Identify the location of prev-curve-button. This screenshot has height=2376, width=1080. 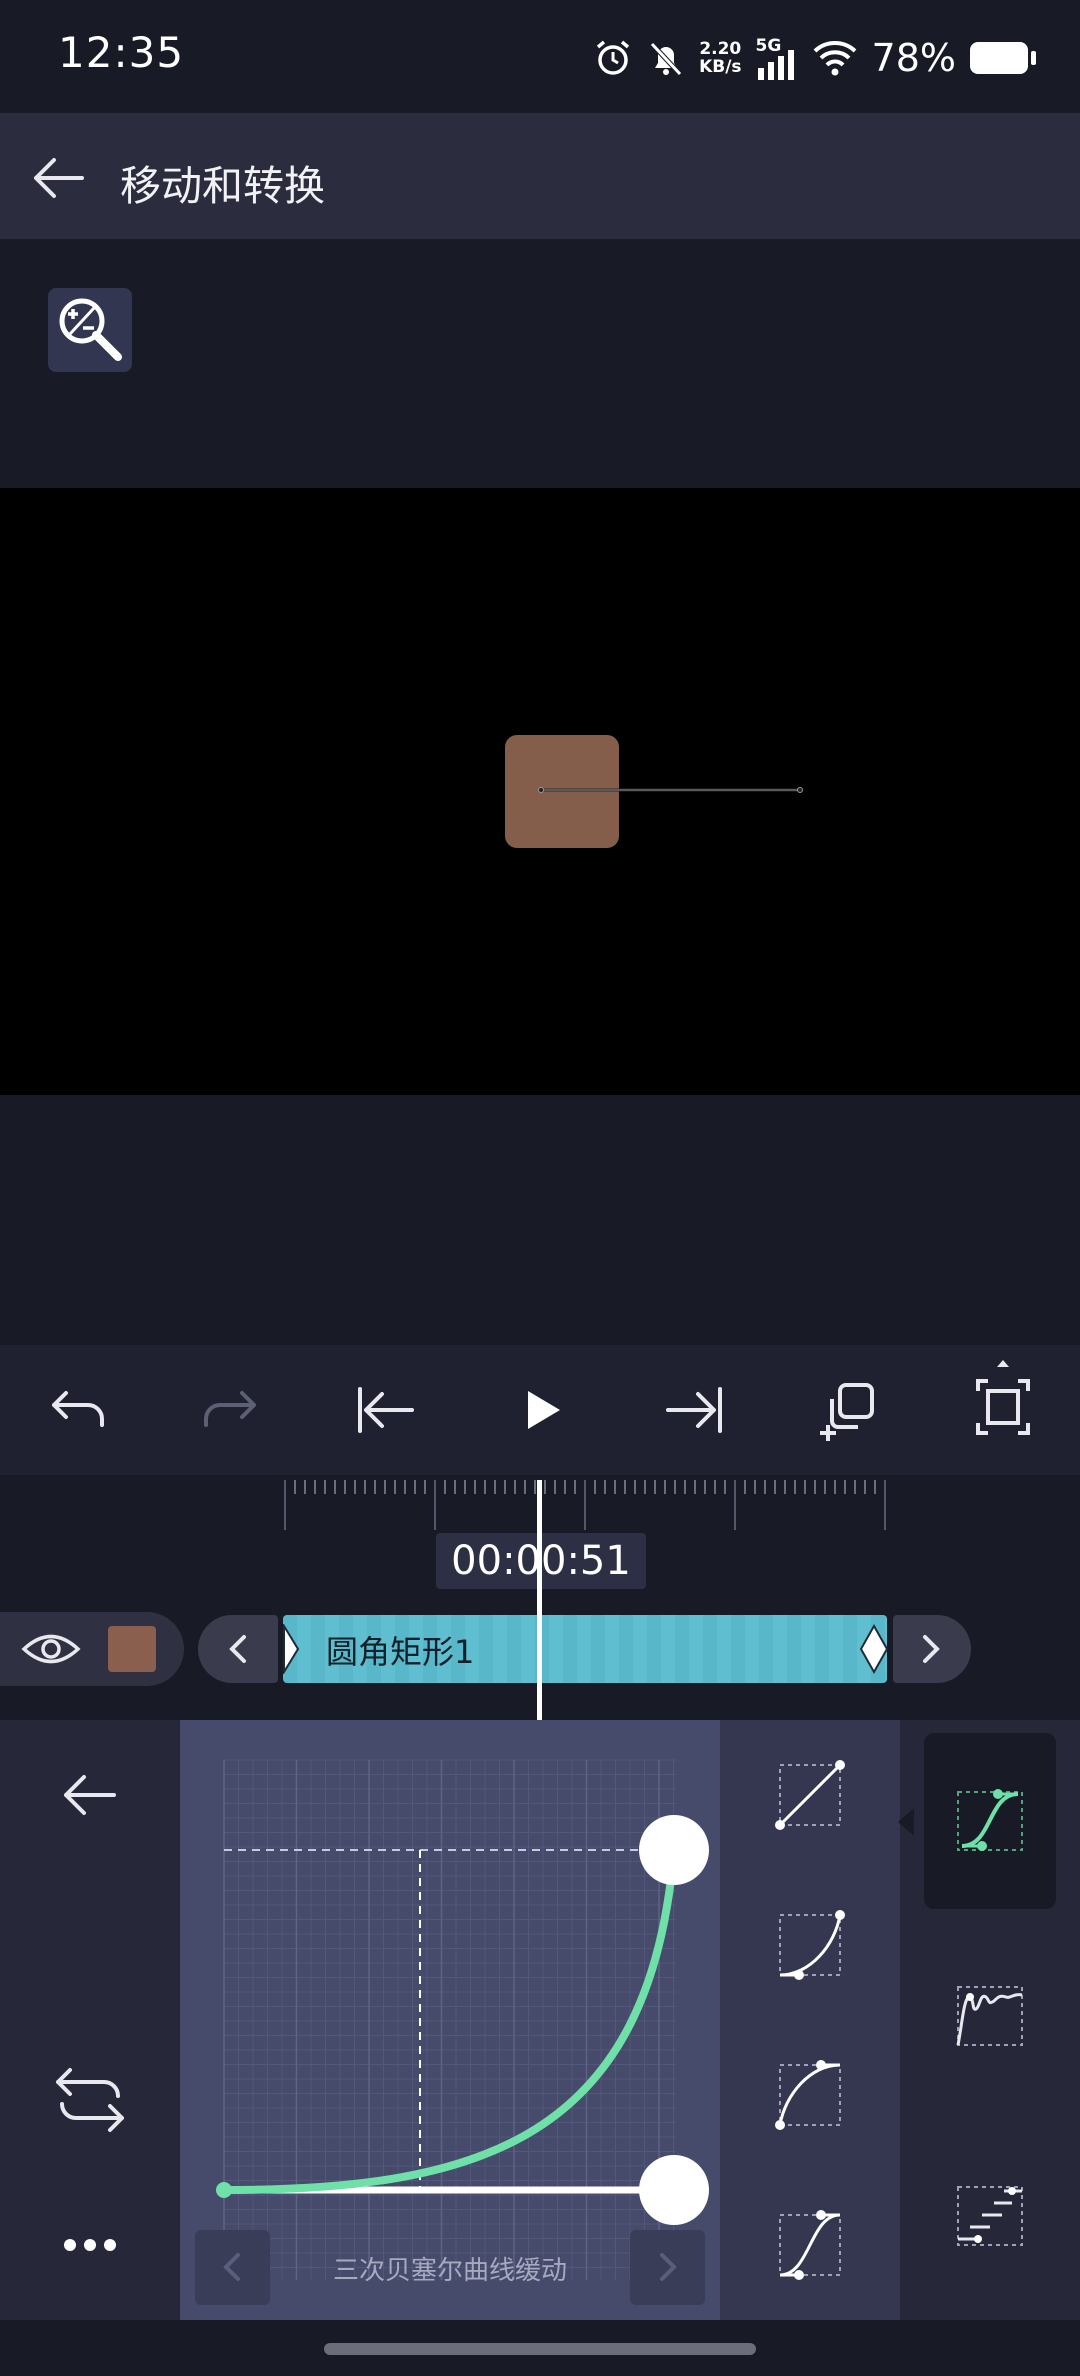
(232, 2267).